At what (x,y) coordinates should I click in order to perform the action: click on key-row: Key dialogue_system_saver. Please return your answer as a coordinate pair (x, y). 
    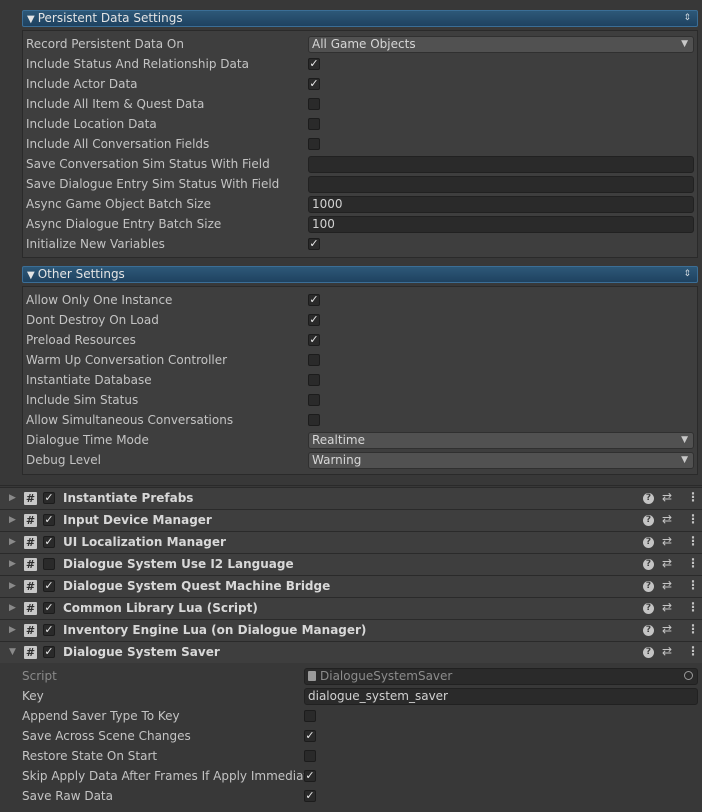
    Looking at the image, I should click on (351, 696).